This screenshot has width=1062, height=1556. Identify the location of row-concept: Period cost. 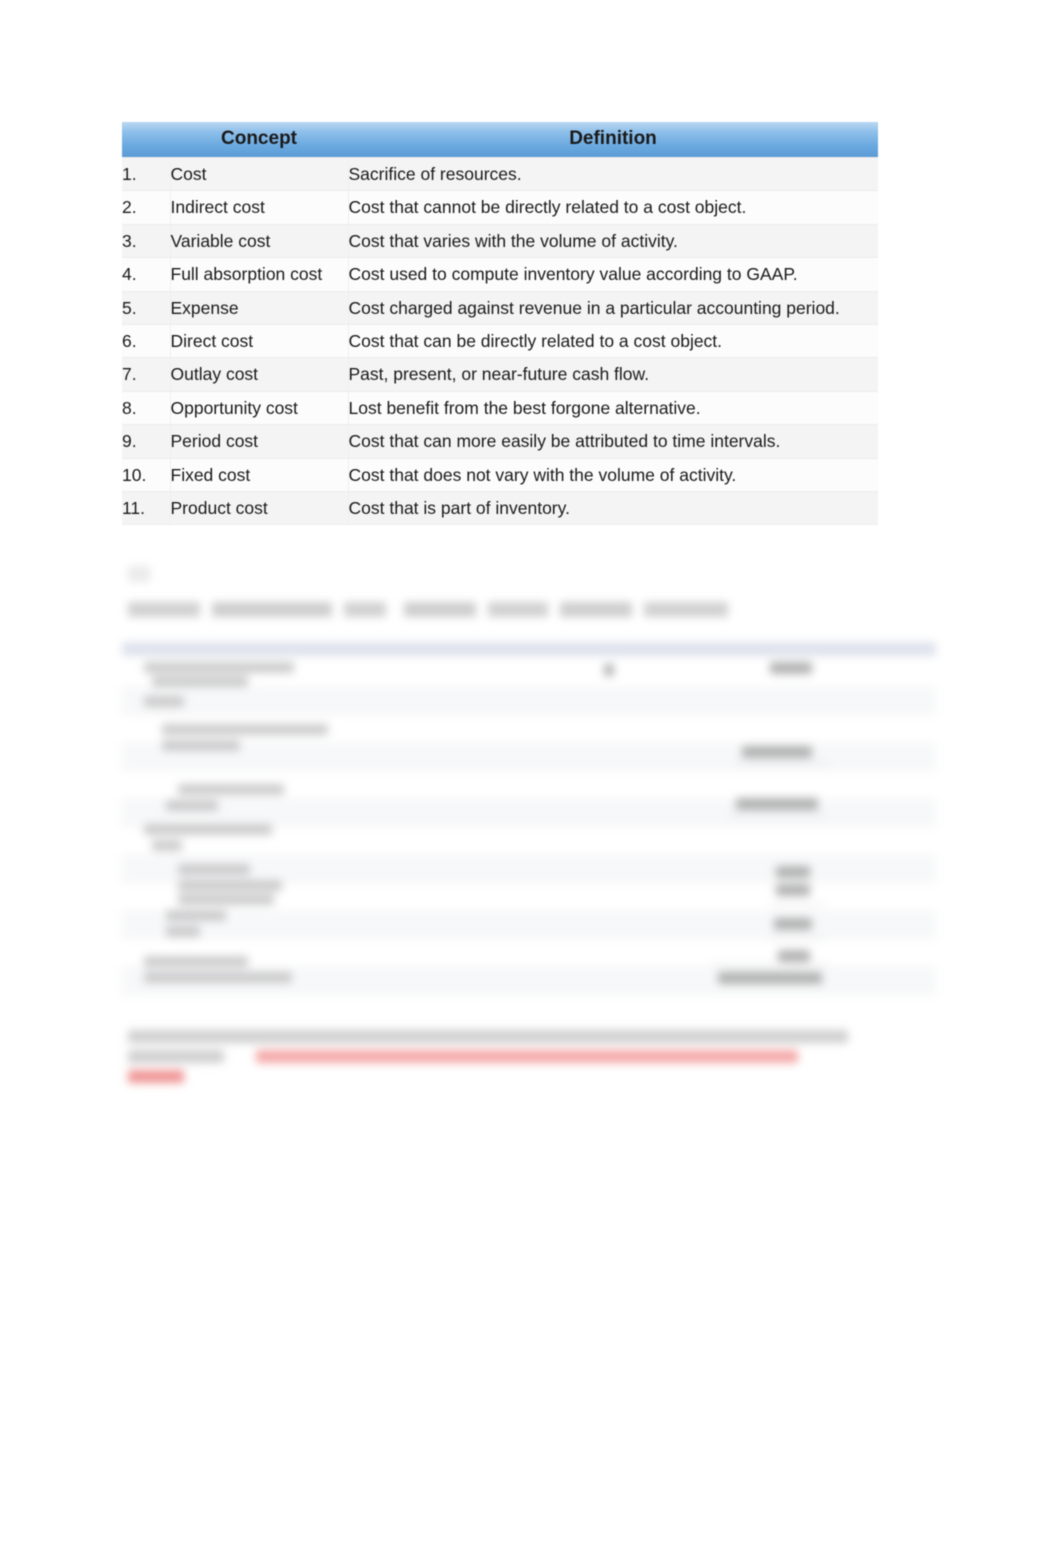
(259, 441).